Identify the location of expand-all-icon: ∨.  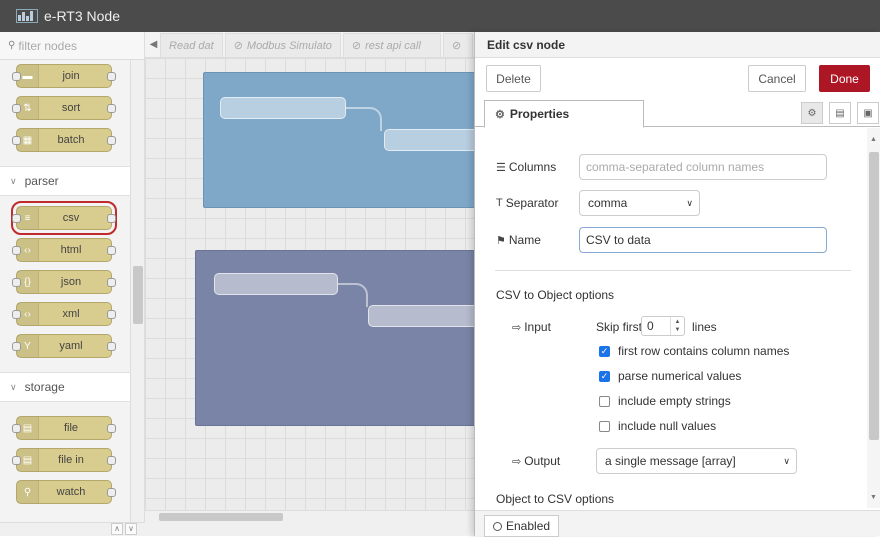
(131, 529).